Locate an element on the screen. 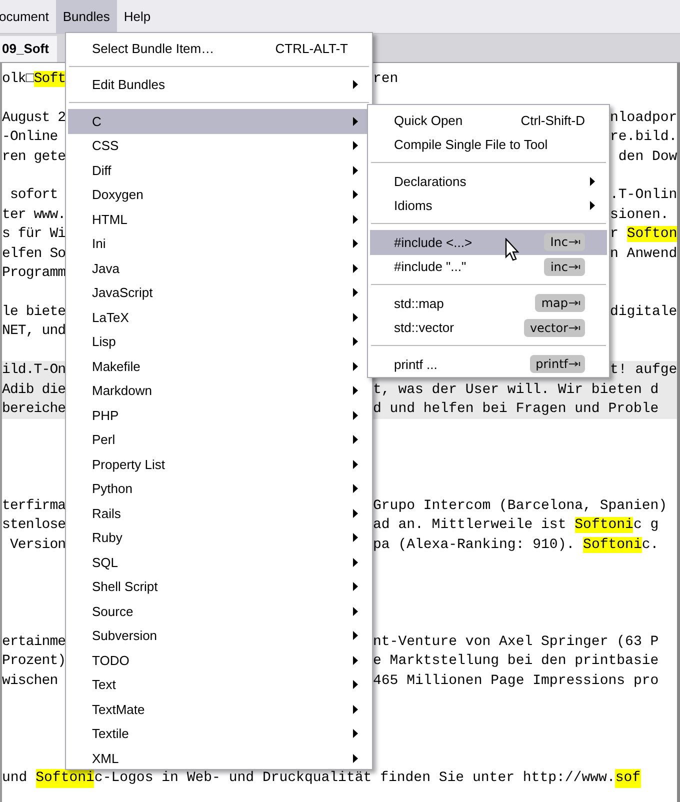 Image resolution: width=680 pixels, height=802 pixels. trigger-text: printf is located at coordinates (552, 364).